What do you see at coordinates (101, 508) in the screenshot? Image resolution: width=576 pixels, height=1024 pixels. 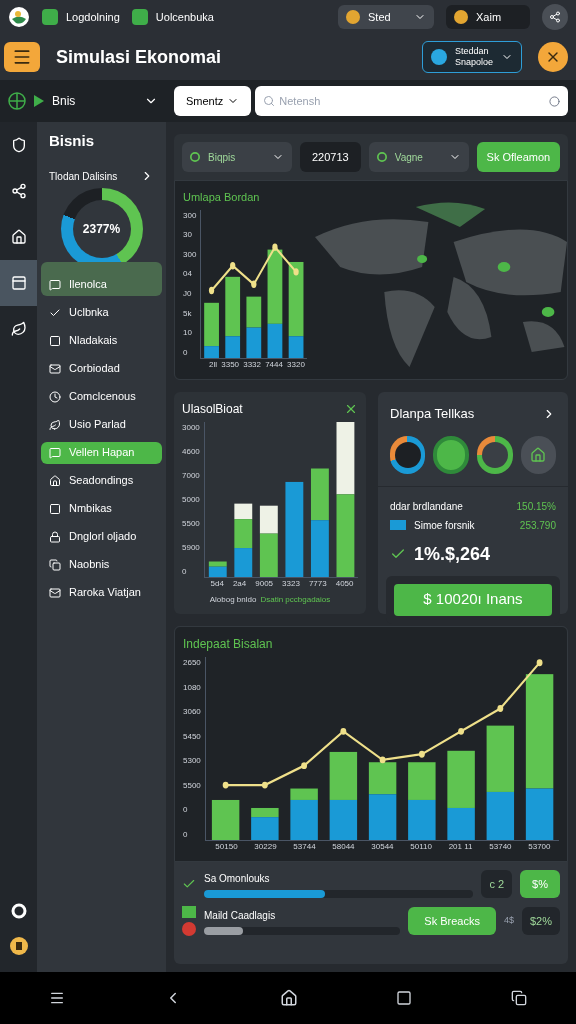 I see `sidebar-item: Nmbikas` at bounding box center [101, 508].